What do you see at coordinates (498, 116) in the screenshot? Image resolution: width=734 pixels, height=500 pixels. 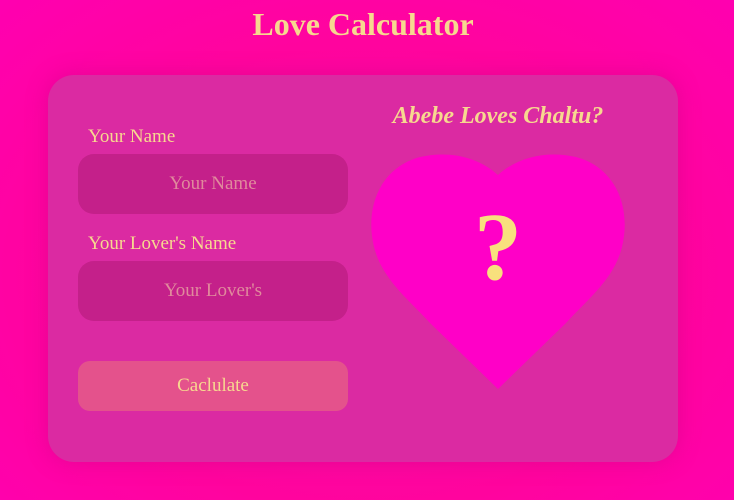 I see `result-heading: Abebe Loves Chaltu?` at bounding box center [498, 116].